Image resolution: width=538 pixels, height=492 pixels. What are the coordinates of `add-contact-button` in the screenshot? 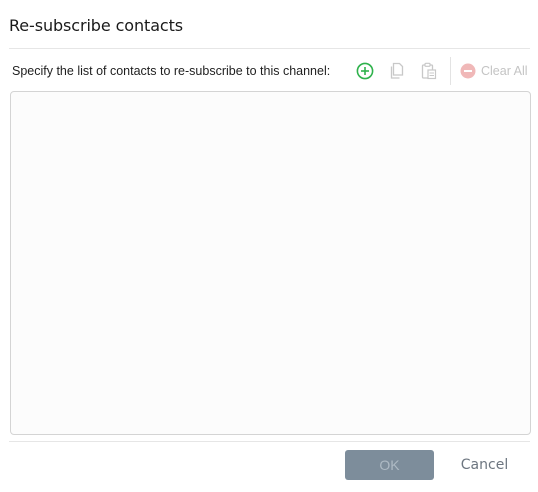 It's located at (365, 71).